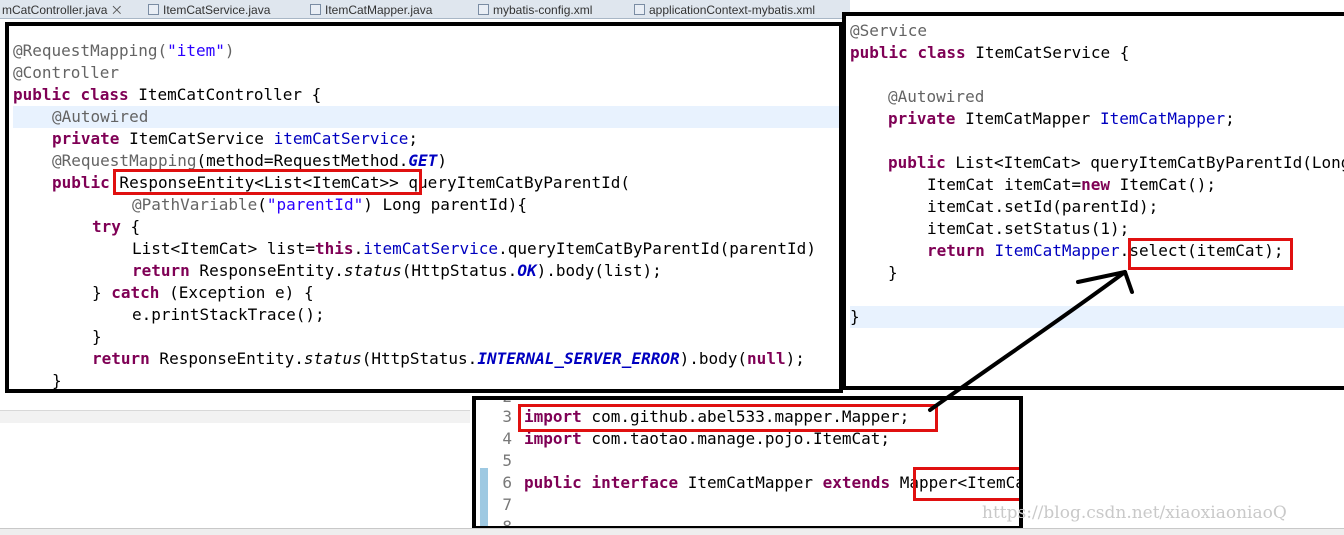  What do you see at coordinates (1134, 513) in the screenshot?
I see `watermark-url: https://blog.csdn.net/xiaoxiaoniaoQ` at bounding box center [1134, 513].